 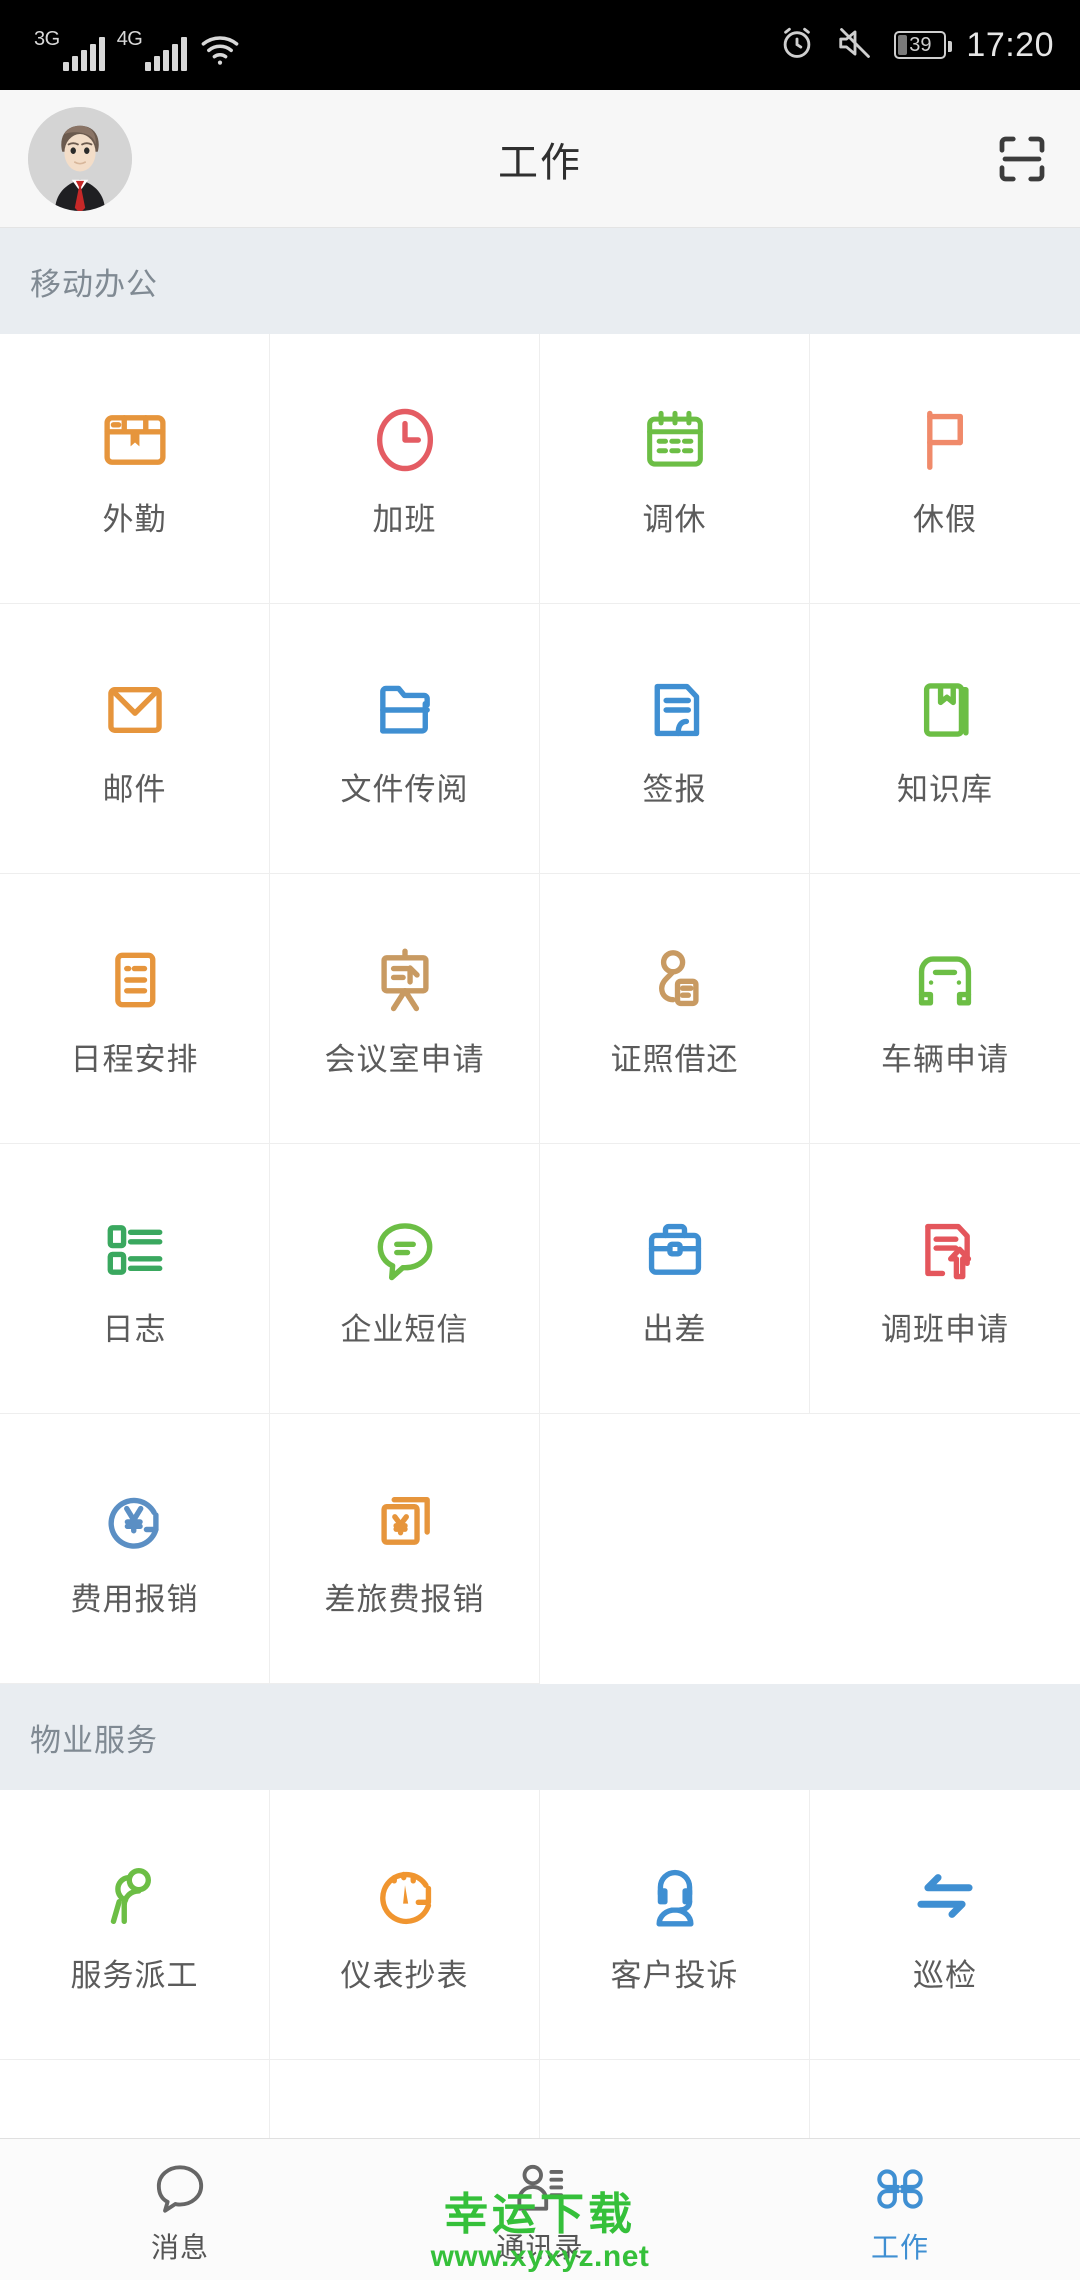 I want to click on app-label: 仪表抄表, so click(x=404, y=1975).